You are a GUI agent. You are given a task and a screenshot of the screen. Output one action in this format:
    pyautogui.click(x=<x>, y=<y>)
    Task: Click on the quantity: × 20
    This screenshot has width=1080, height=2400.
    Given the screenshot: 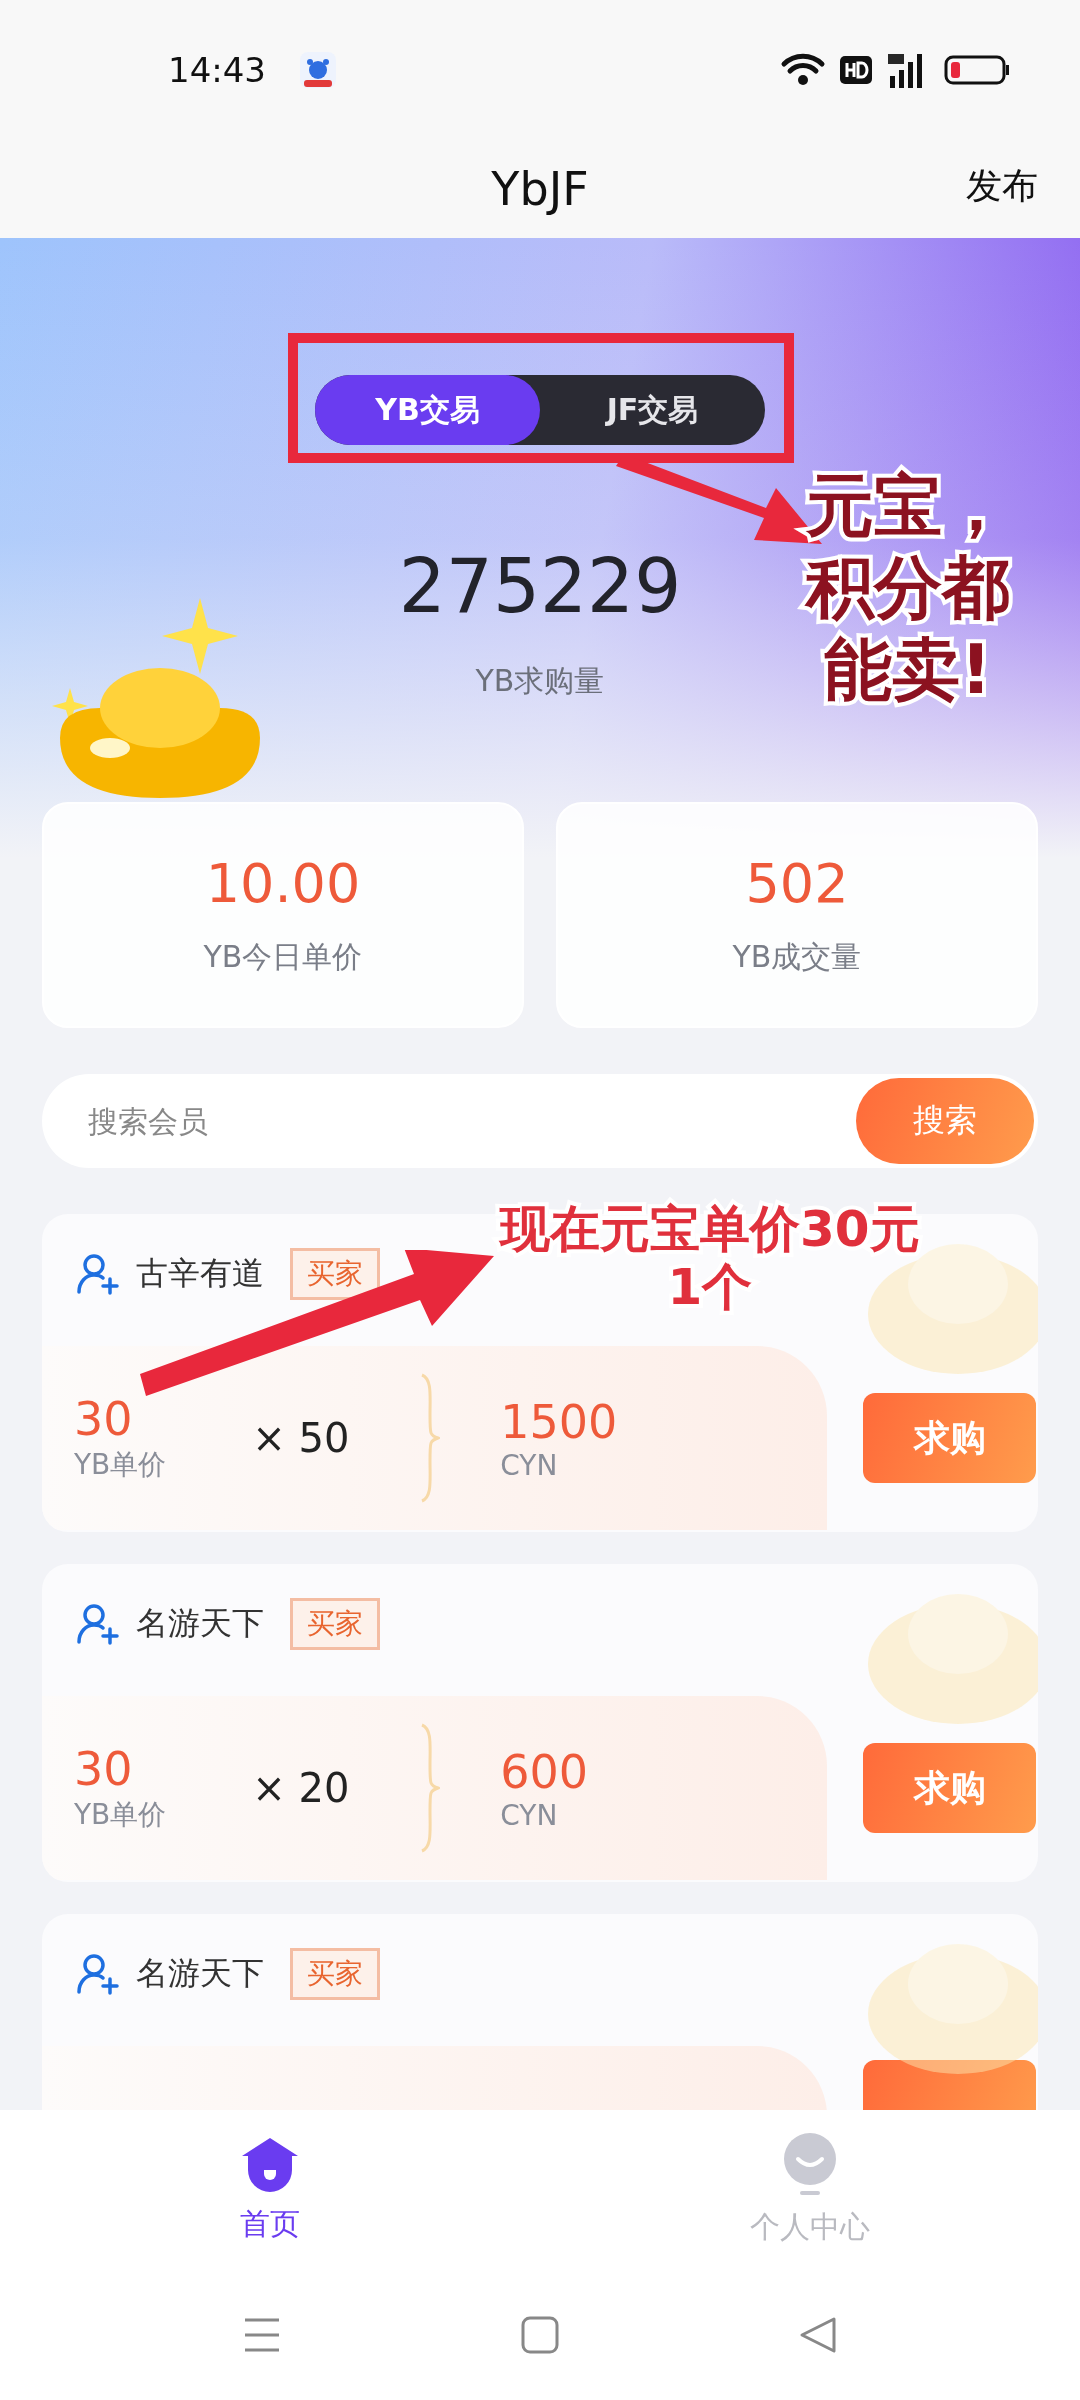 What is the action you would take?
    pyautogui.click(x=301, y=1788)
    